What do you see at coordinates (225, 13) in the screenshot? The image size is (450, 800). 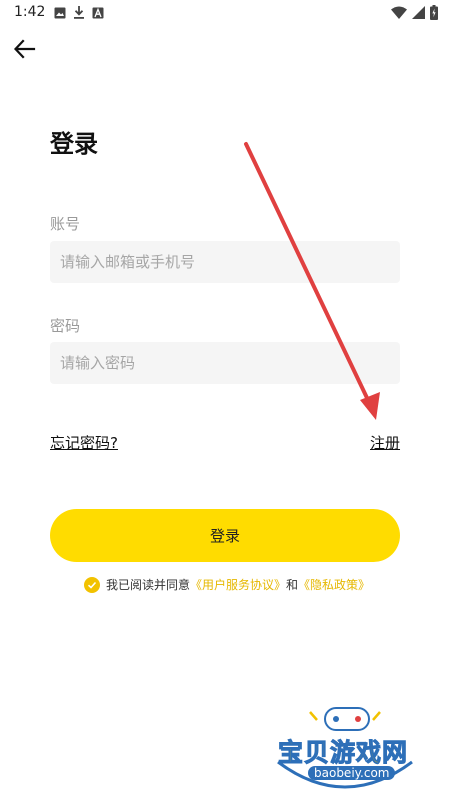 I see `status-bar: 1:42` at bounding box center [225, 13].